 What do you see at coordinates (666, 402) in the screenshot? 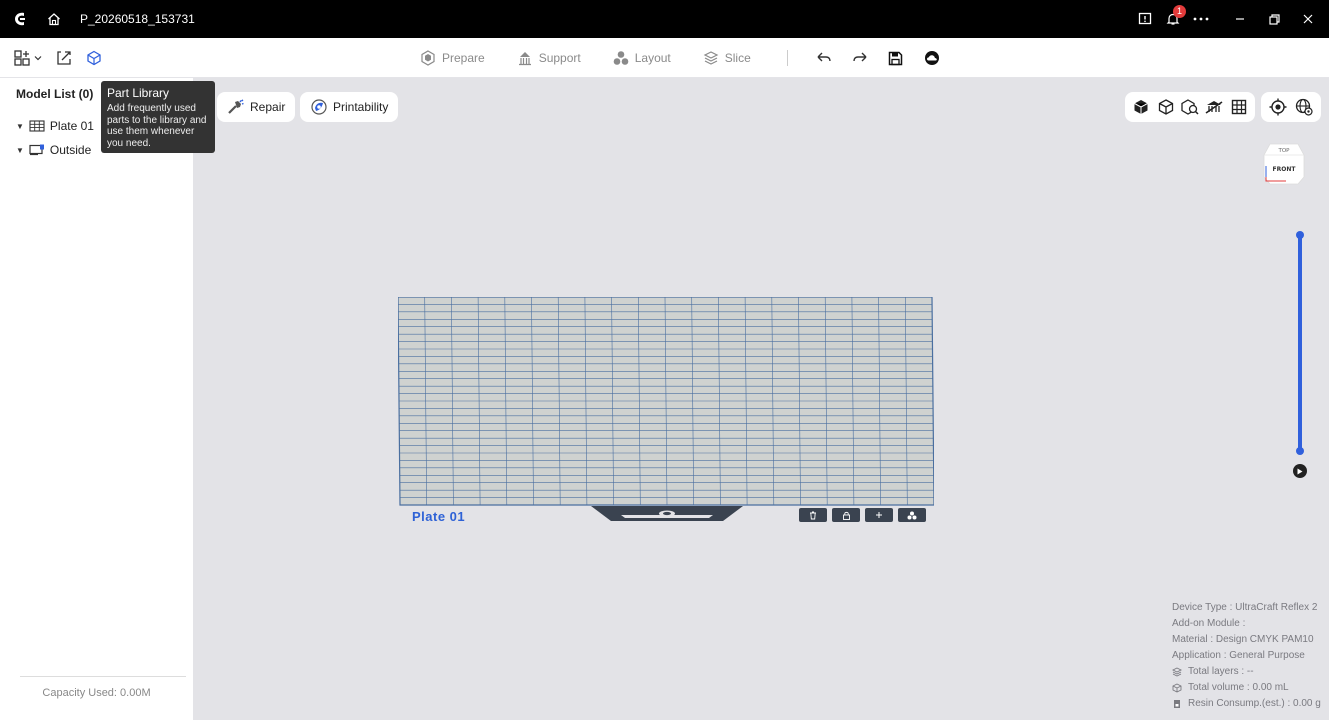
I see `build-plate` at bounding box center [666, 402].